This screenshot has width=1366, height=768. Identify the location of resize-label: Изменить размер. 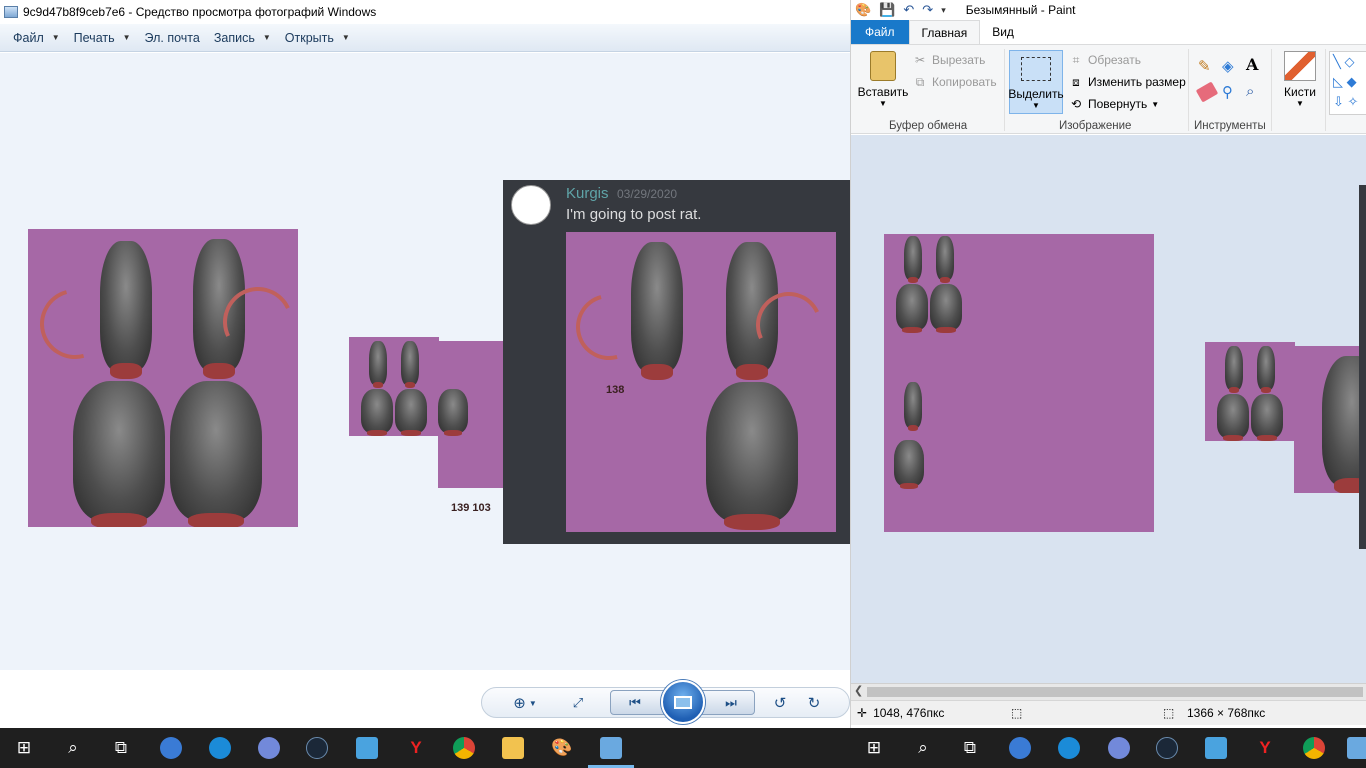
(1137, 82).